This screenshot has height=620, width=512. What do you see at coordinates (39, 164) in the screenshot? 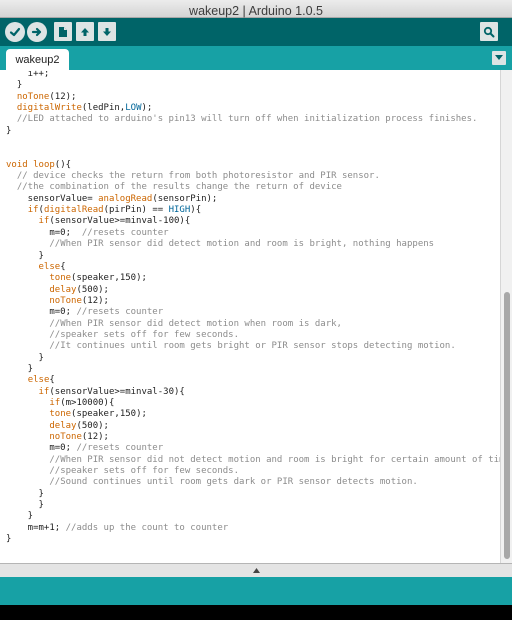
I see `code-line: void loop(){` at bounding box center [39, 164].